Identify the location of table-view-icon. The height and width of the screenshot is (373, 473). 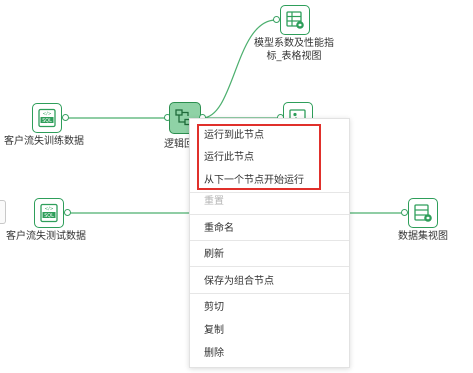
(295, 20).